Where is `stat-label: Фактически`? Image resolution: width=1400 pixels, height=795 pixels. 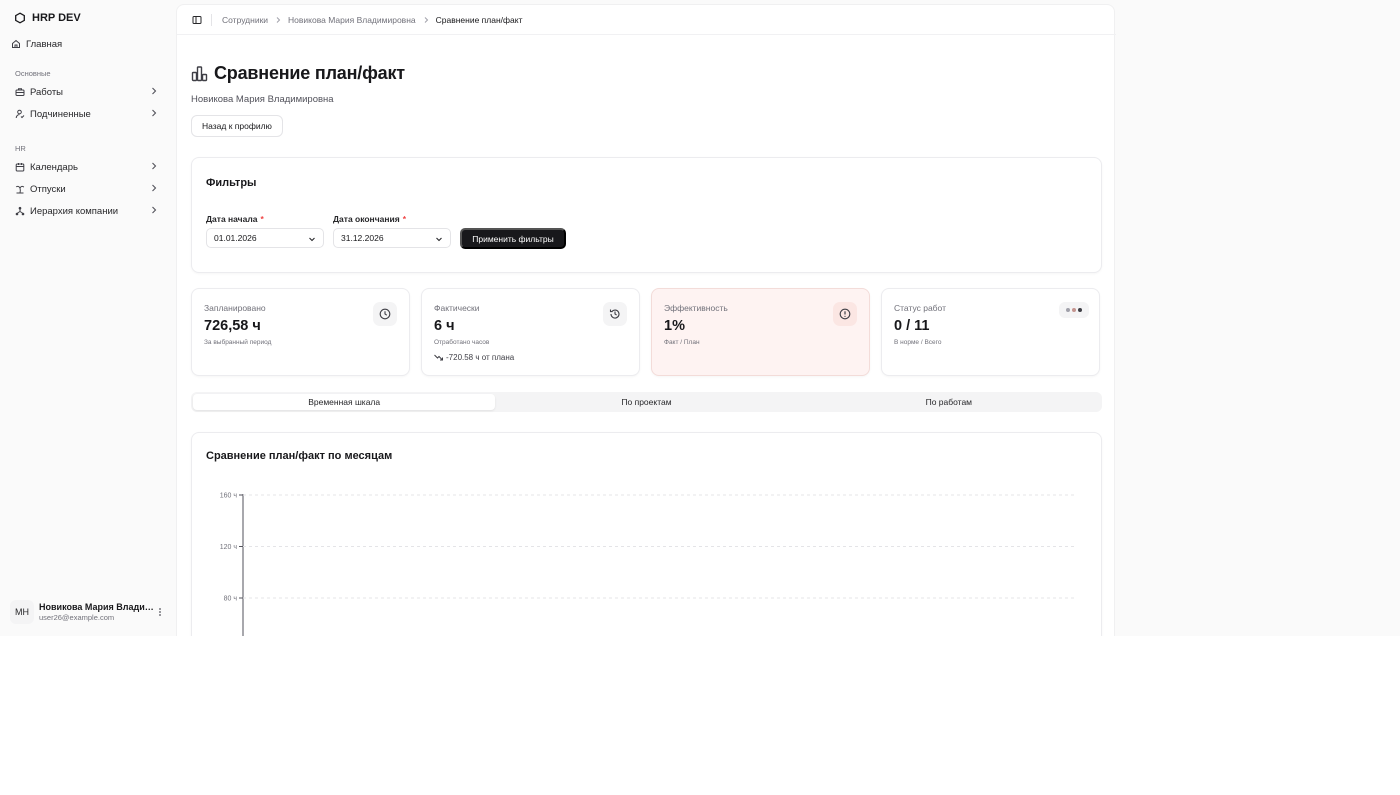
stat-label: Фактически is located at coordinates (457, 308).